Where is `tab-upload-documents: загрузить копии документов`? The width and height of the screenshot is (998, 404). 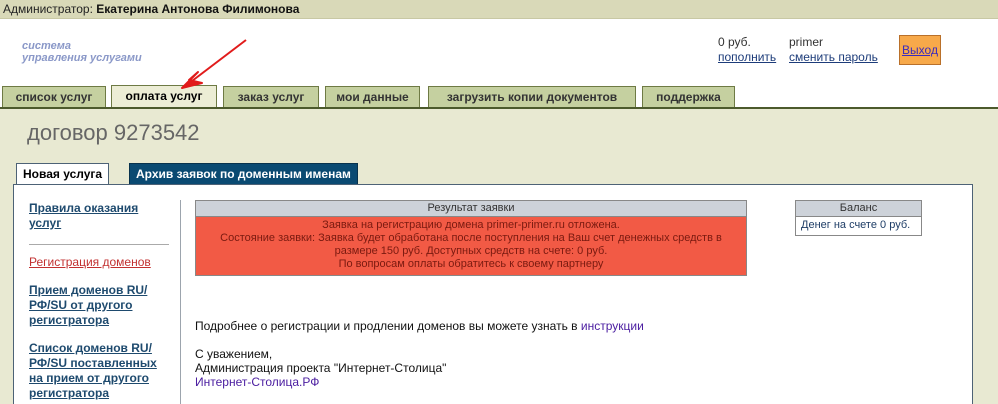 tab-upload-documents: загрузить копии документов is located at coordinates (532, 96).